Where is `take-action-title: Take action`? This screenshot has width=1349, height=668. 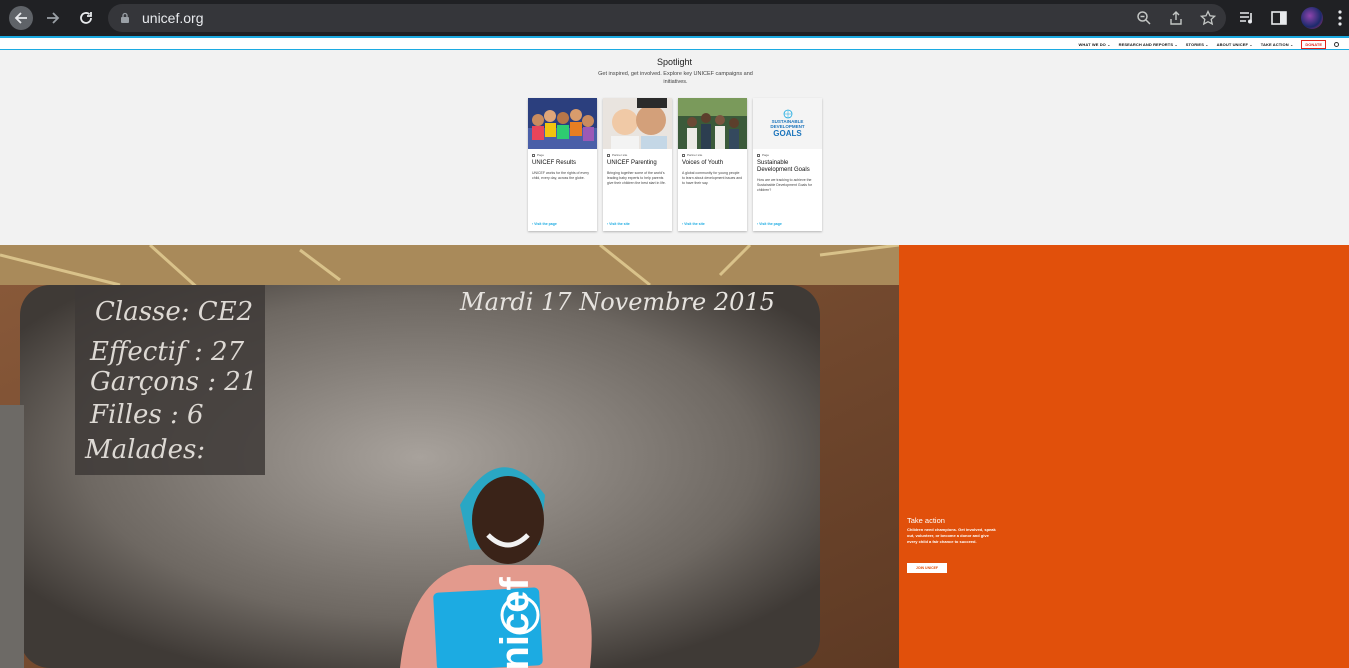 take-action-title: Take action is located at coordinates (926, 520).